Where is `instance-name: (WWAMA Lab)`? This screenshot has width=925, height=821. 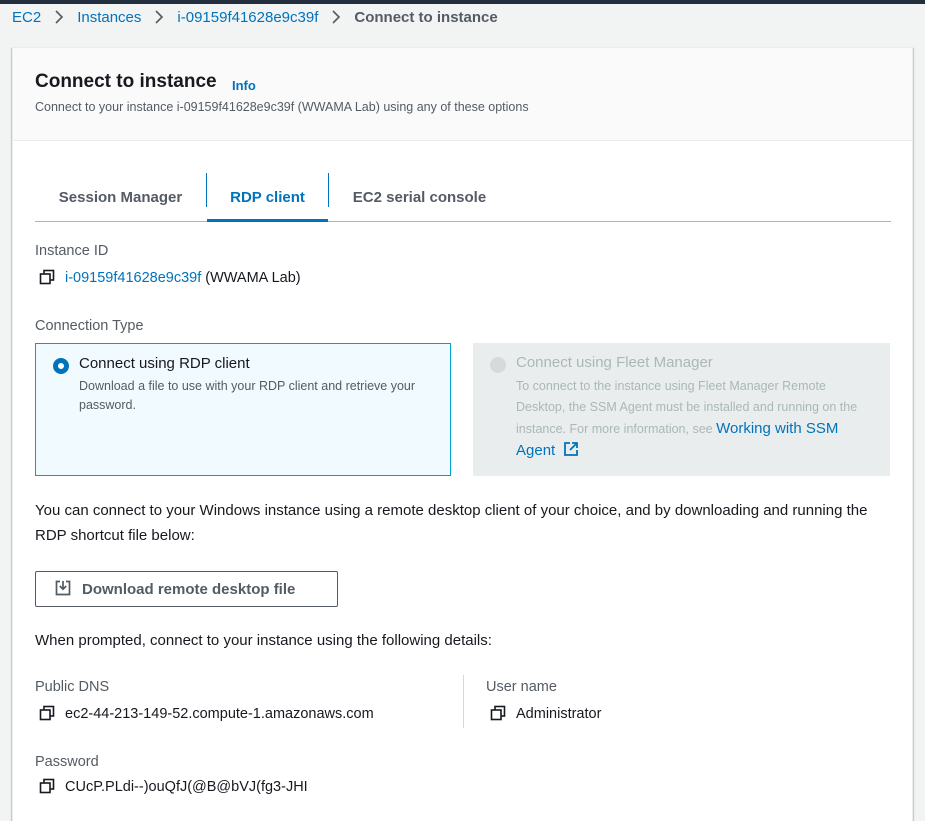 instance-name: (WWAMA Lab) is located at coordinates (253, 278).